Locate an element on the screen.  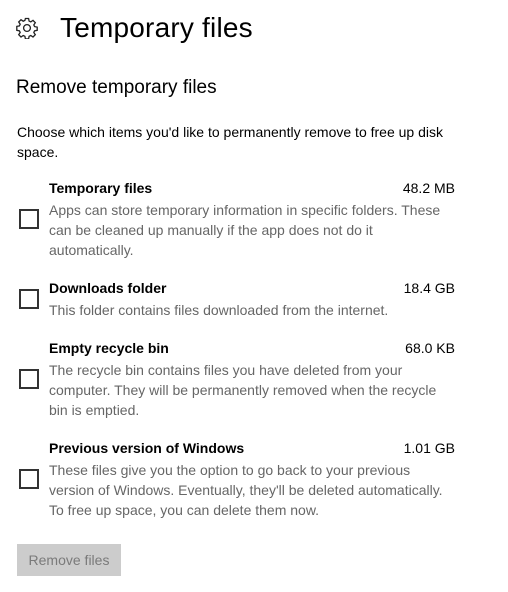
page-header: Temporary files is located at coordinates (134, 28).